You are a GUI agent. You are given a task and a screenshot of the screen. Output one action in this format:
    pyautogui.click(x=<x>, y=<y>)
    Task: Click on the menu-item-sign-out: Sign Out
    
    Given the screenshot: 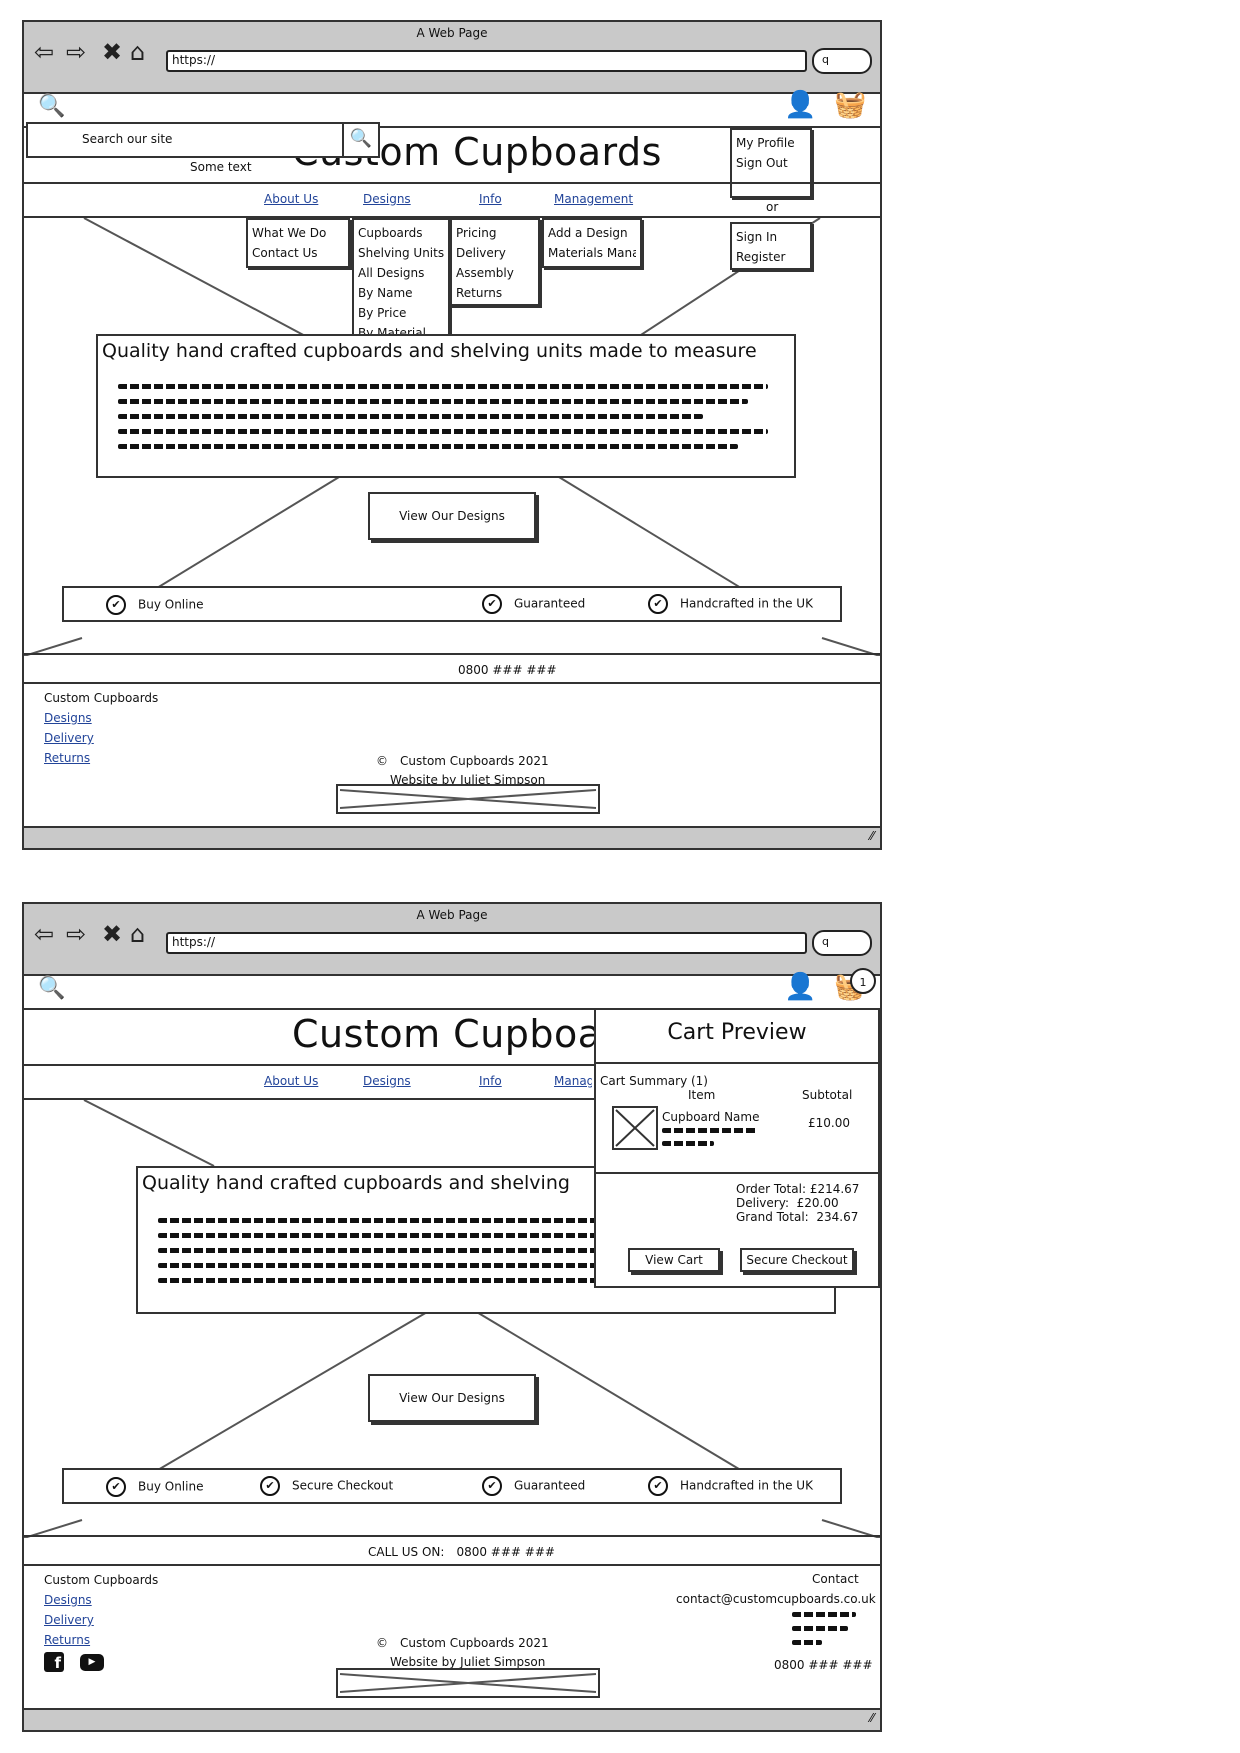 What is the action you would take?
    pyautogui.click(x=771, y=163)
    